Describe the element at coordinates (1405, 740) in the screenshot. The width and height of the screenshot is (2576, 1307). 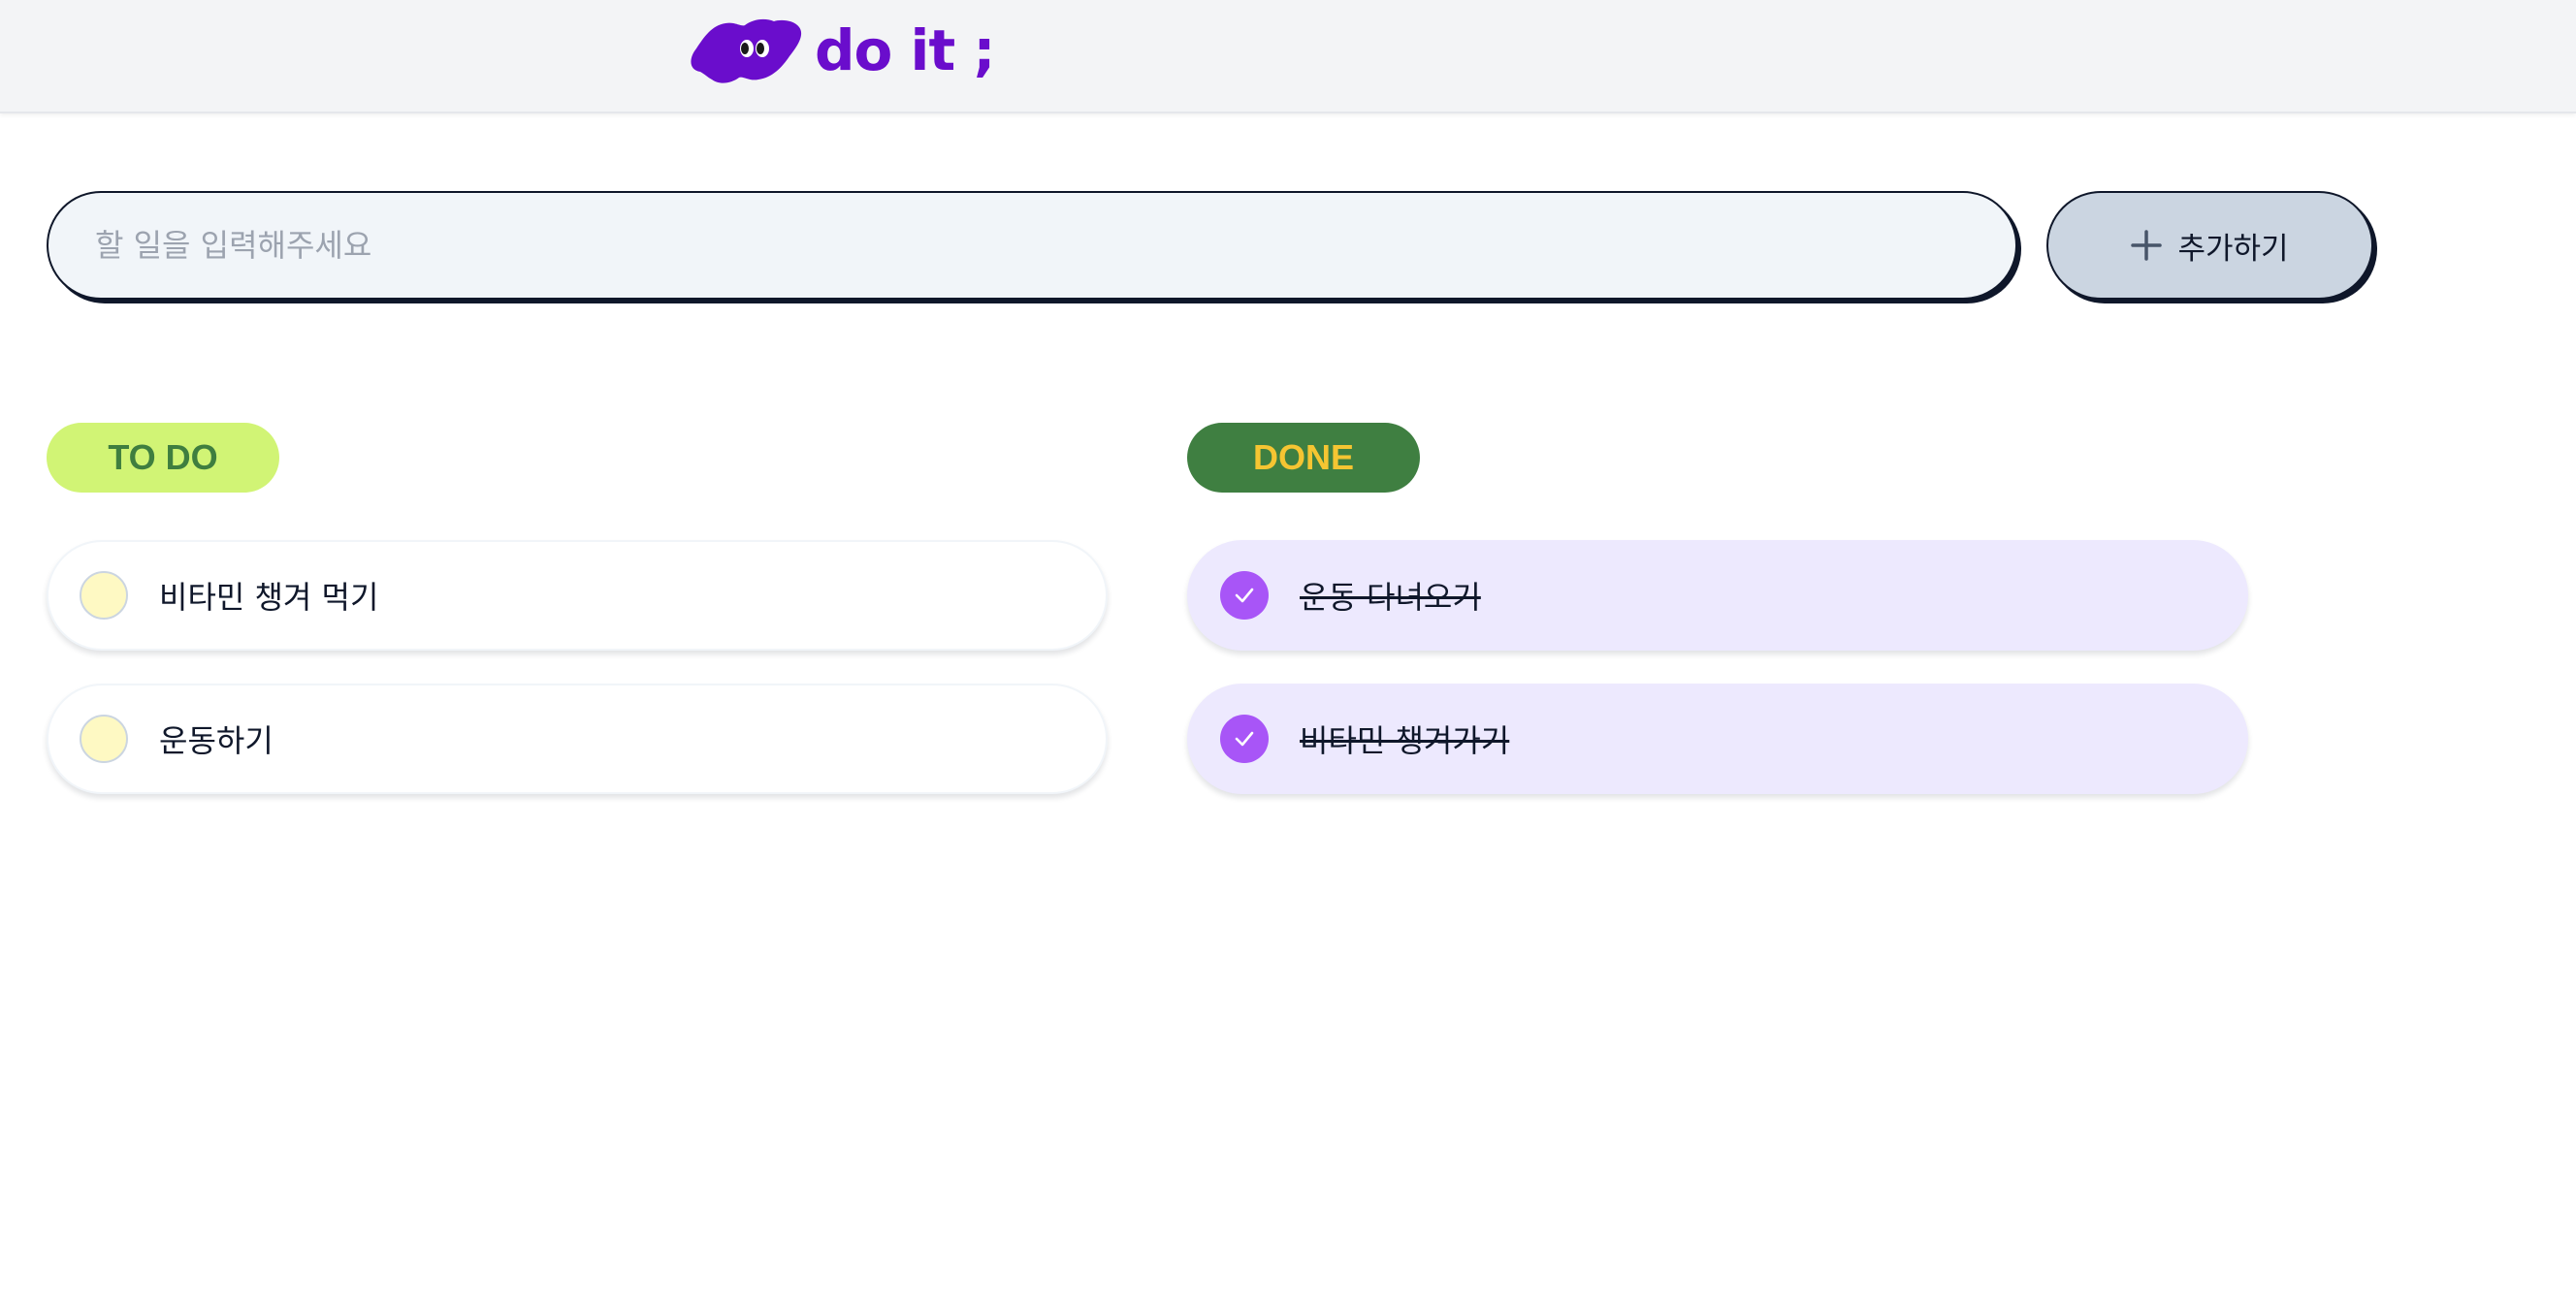
I see `done-item-text: 비타민 챙겨가기` at that location.